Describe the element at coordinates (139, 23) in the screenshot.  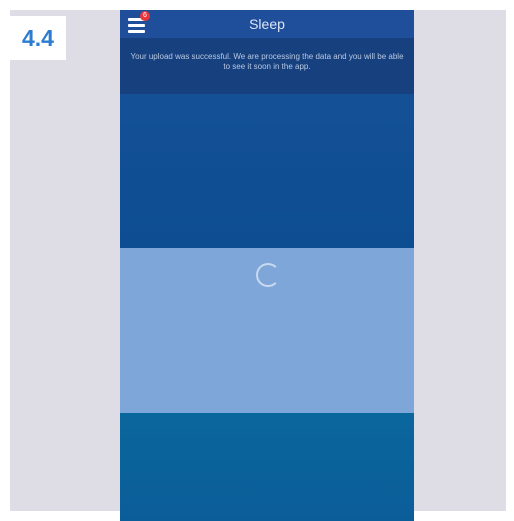
I see `menu-button: 6` at that location.